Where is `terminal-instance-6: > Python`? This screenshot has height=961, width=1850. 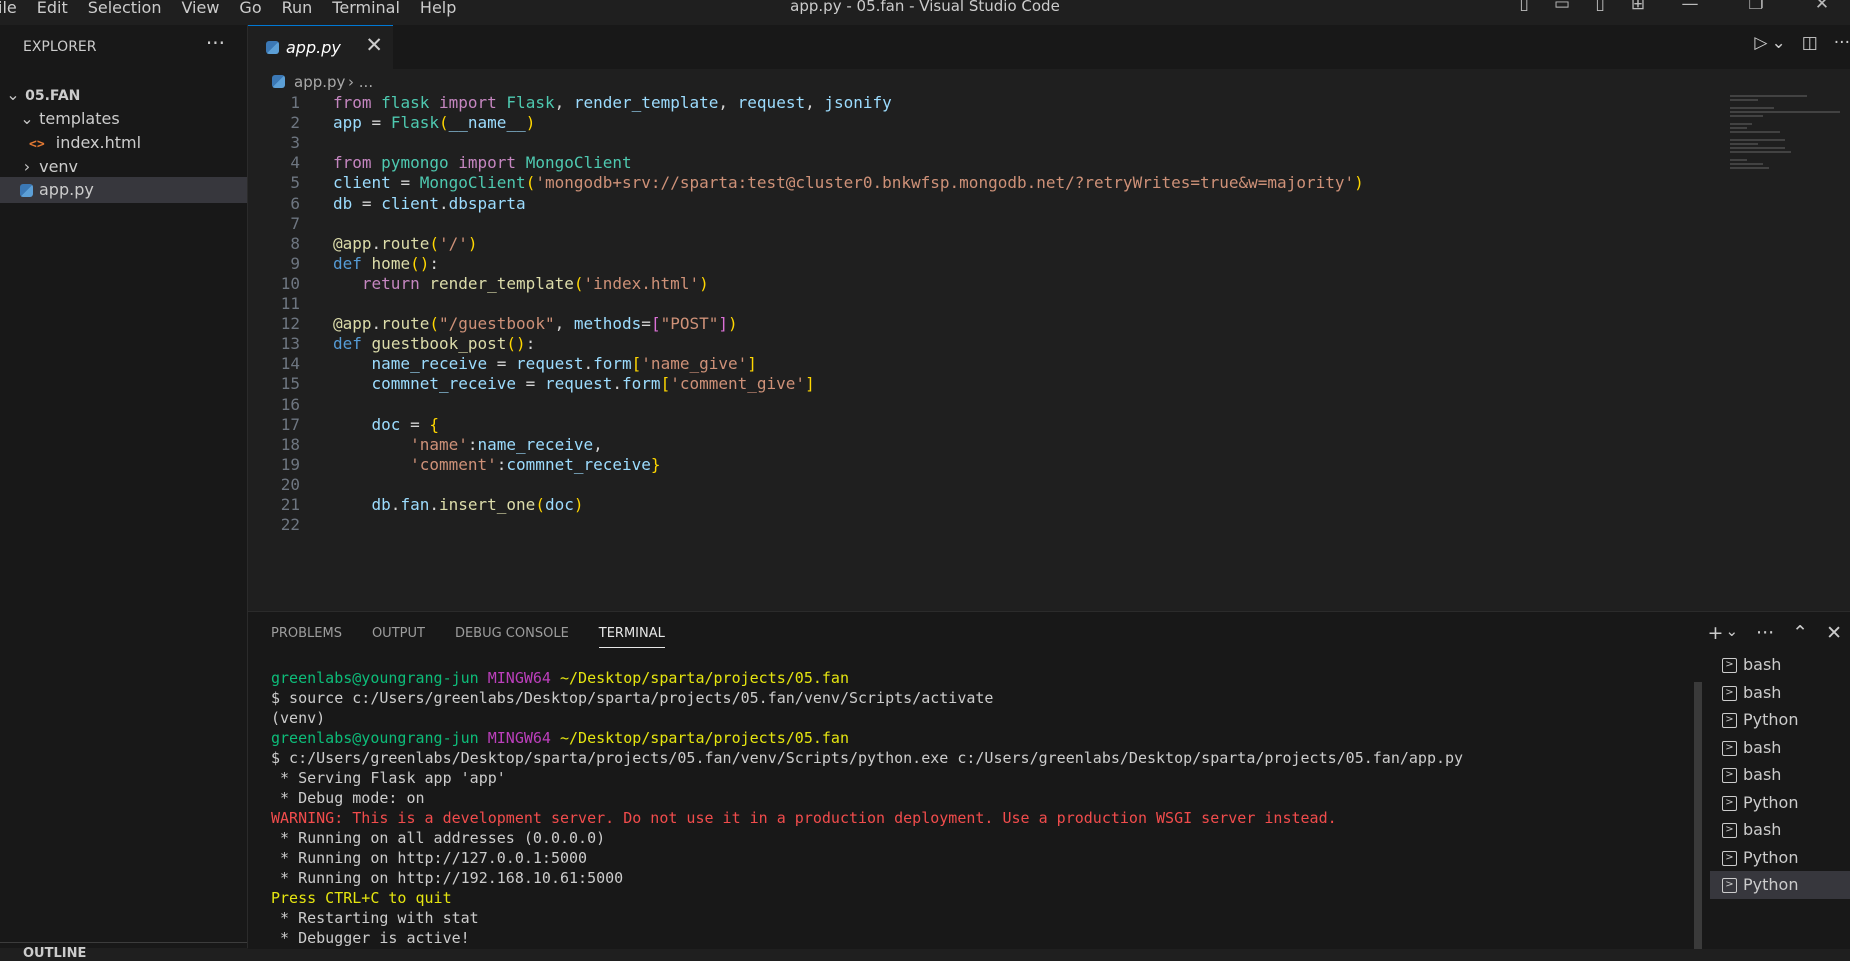
terminal-instance-6: > Python is located at coordinates (1780, 803).